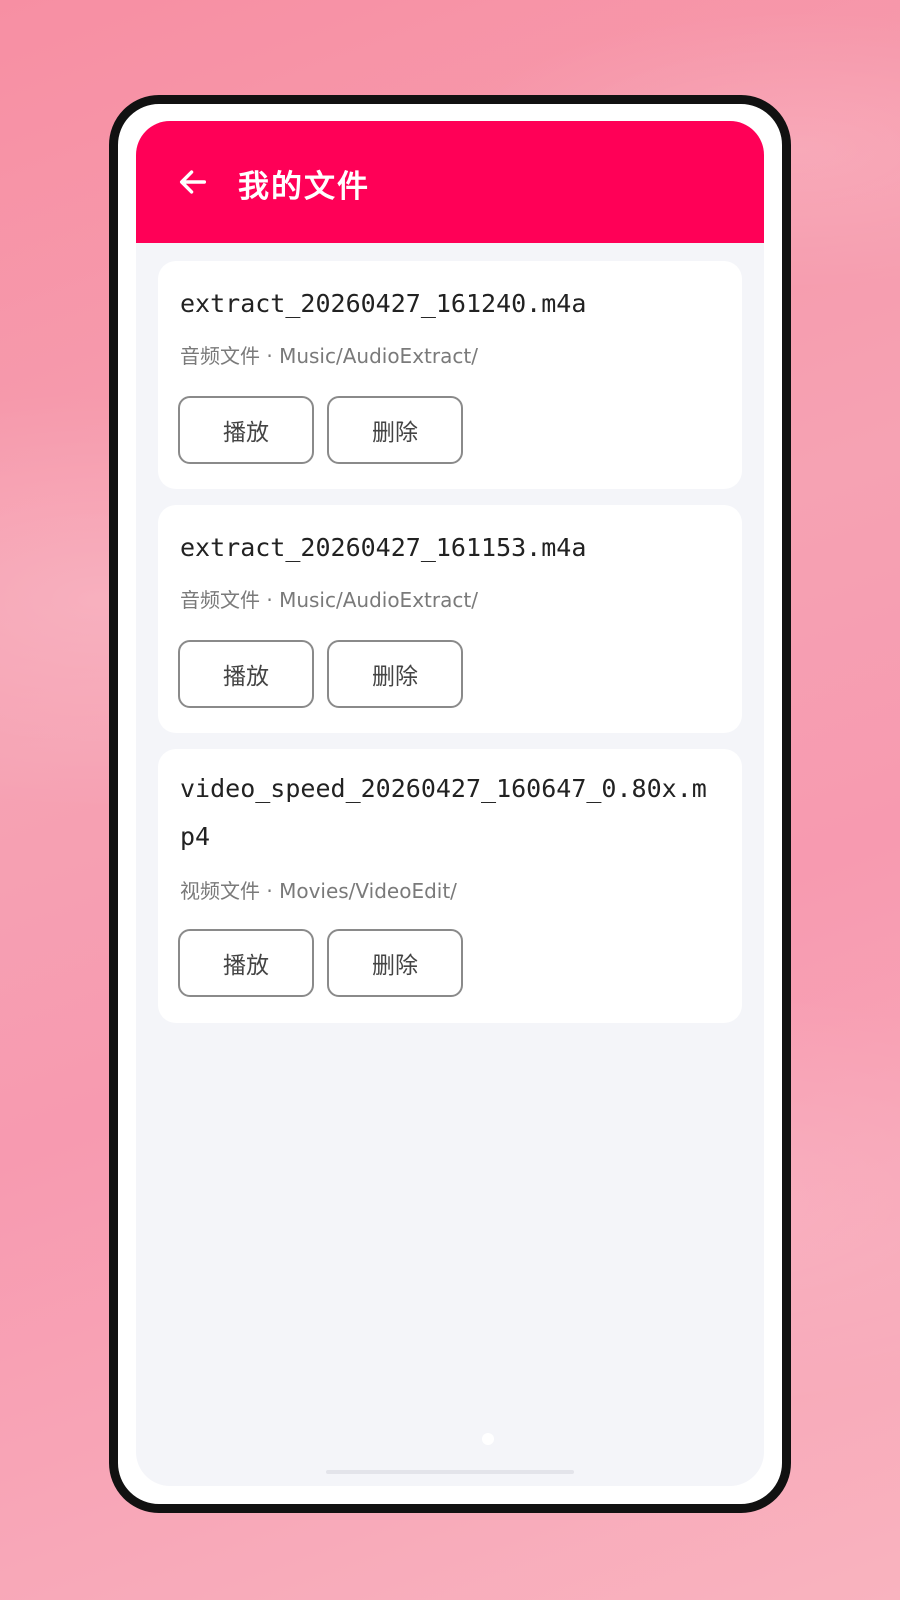 The width and height of the screenshot is (900, 1600). I want to click on file-name: extract_20260427_161240.m4a, so click(383, 303).